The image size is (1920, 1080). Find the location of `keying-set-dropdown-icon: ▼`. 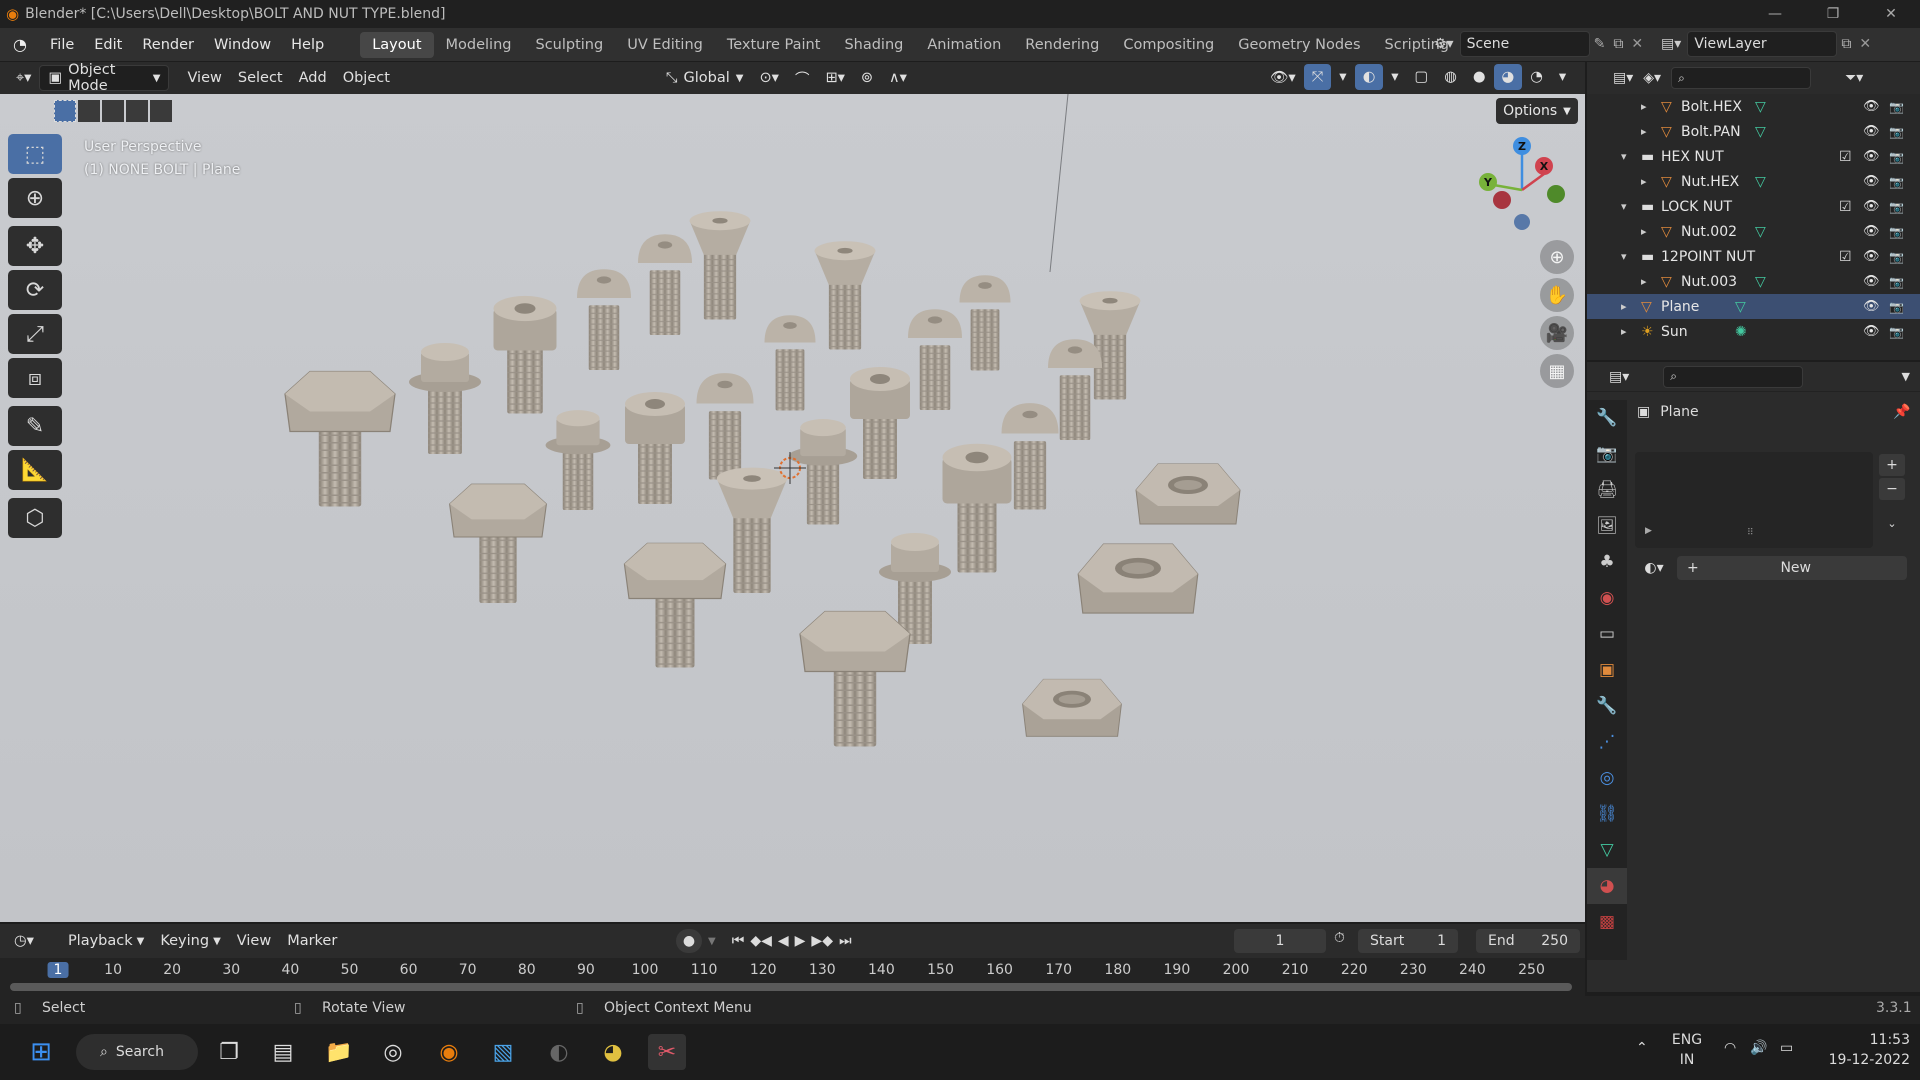

keying-set-dropdown-icon: ▼ is located at coordinates (712, 941).